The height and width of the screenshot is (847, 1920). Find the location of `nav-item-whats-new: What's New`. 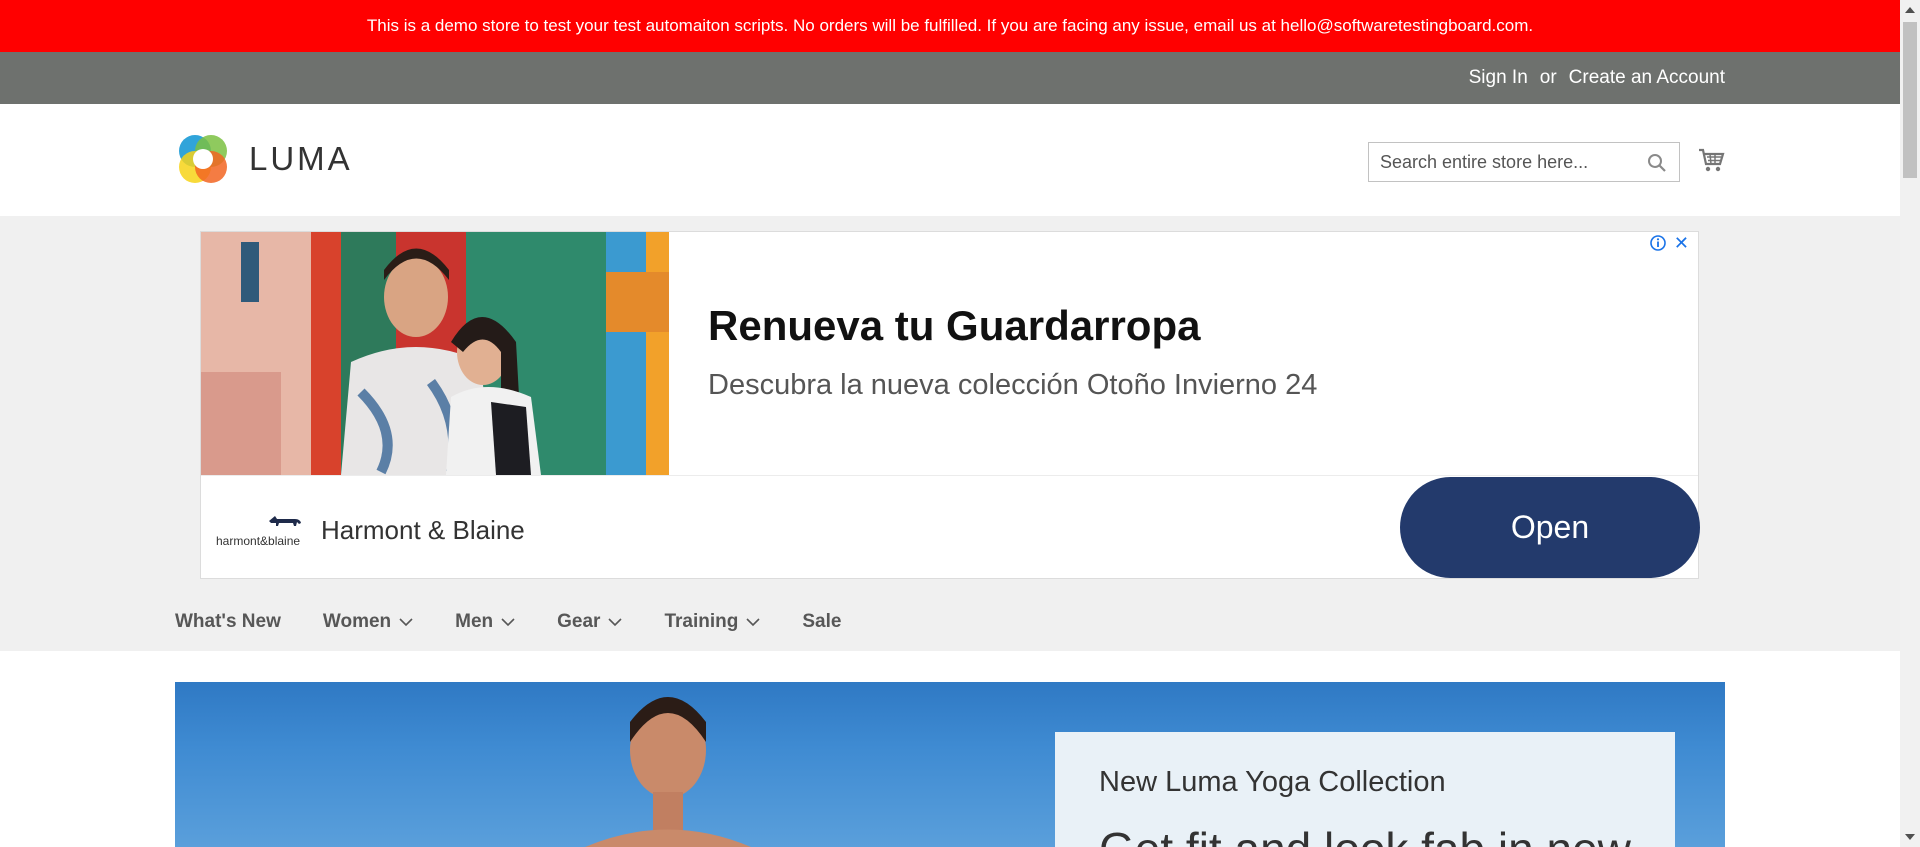

nav-item-whats-new: What's New is located at coordinates (228, 622).